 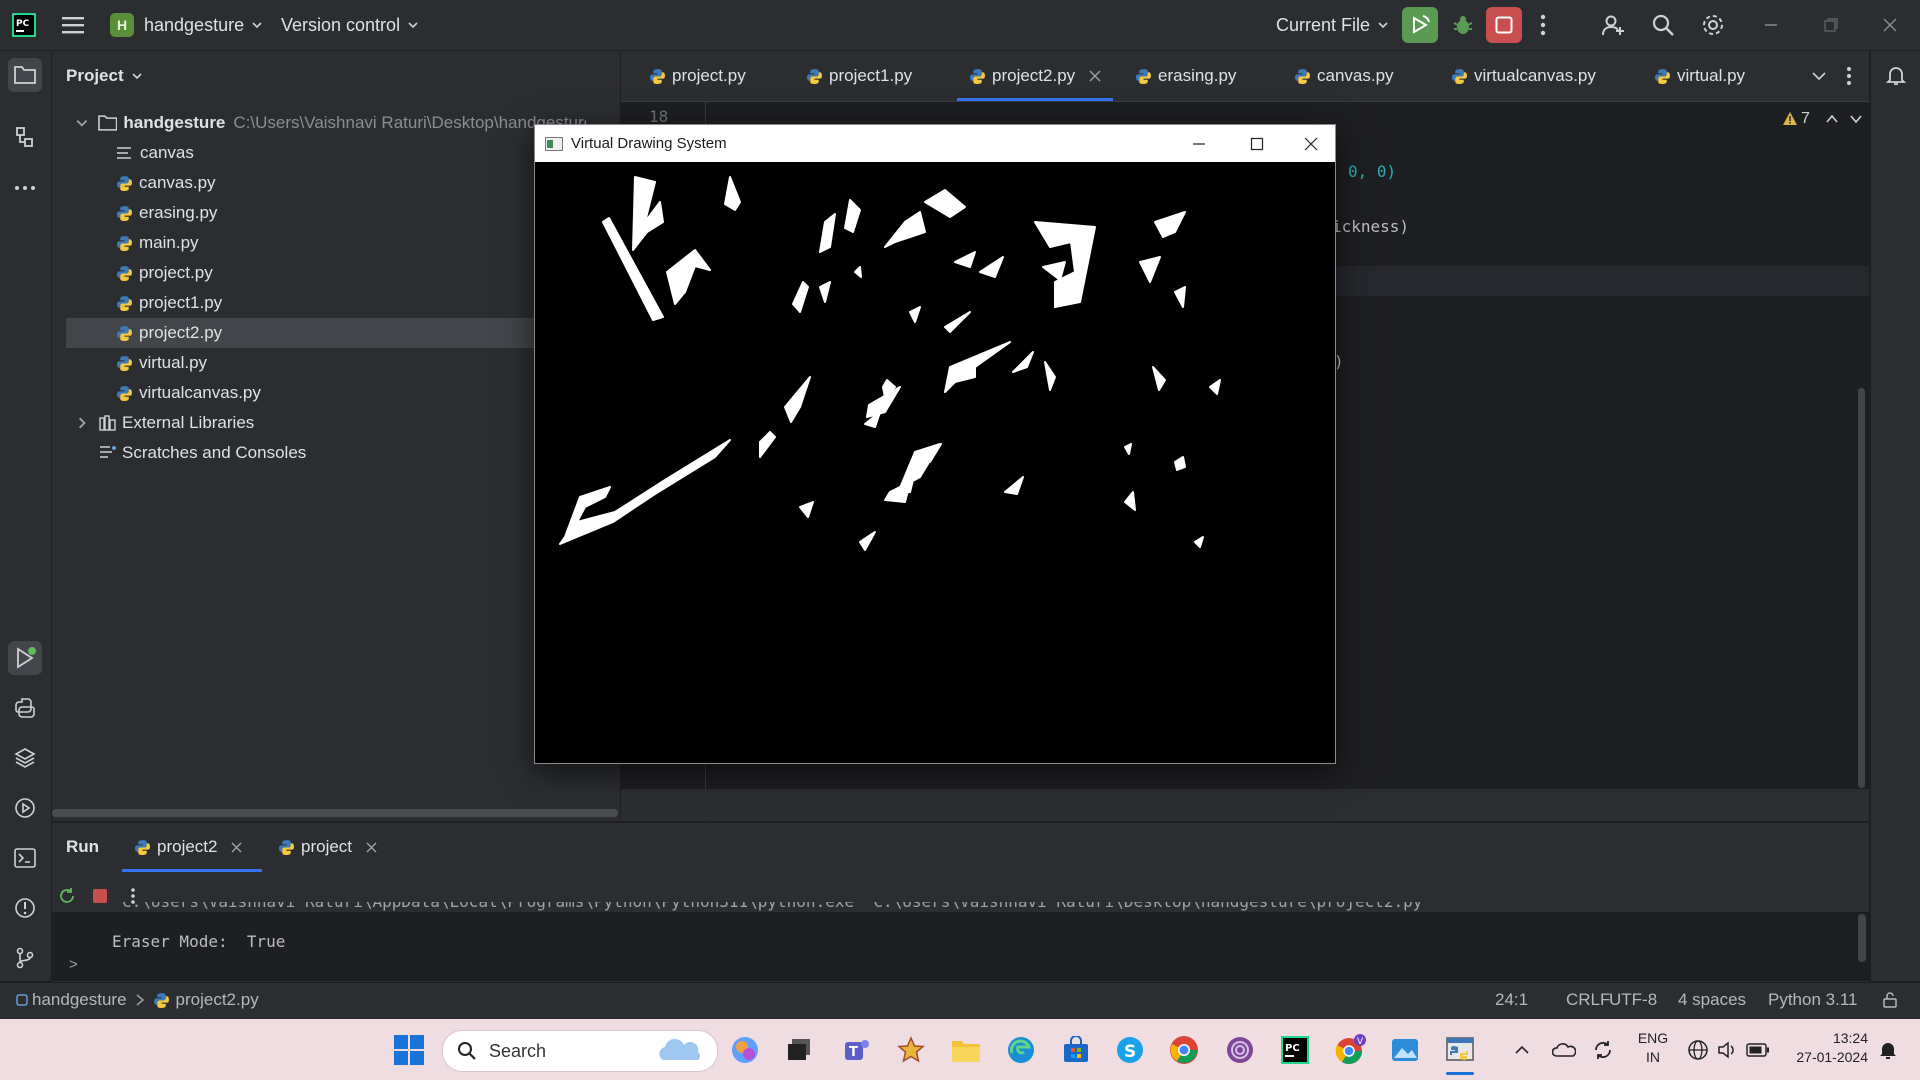 What do you see at coordinates (1613, 25) in the screenshot?
I see `add-user-icon` at bounding box center [1613, 25].